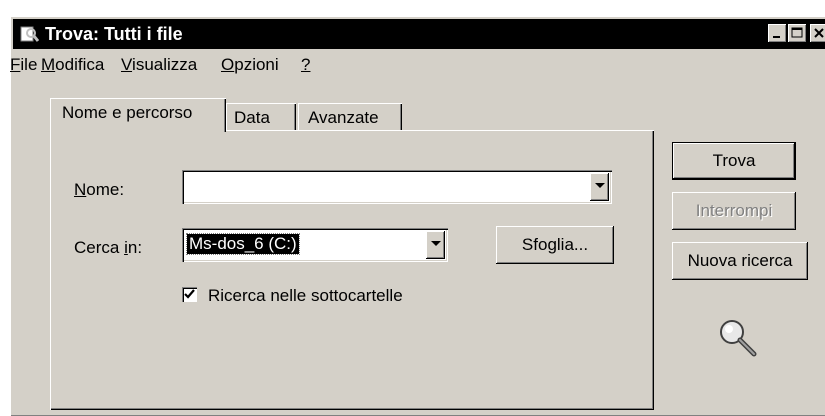 Image resolution: width=825 pixels, height=416 pixels. I want to click on tab-data: Data, so click(261, 118).